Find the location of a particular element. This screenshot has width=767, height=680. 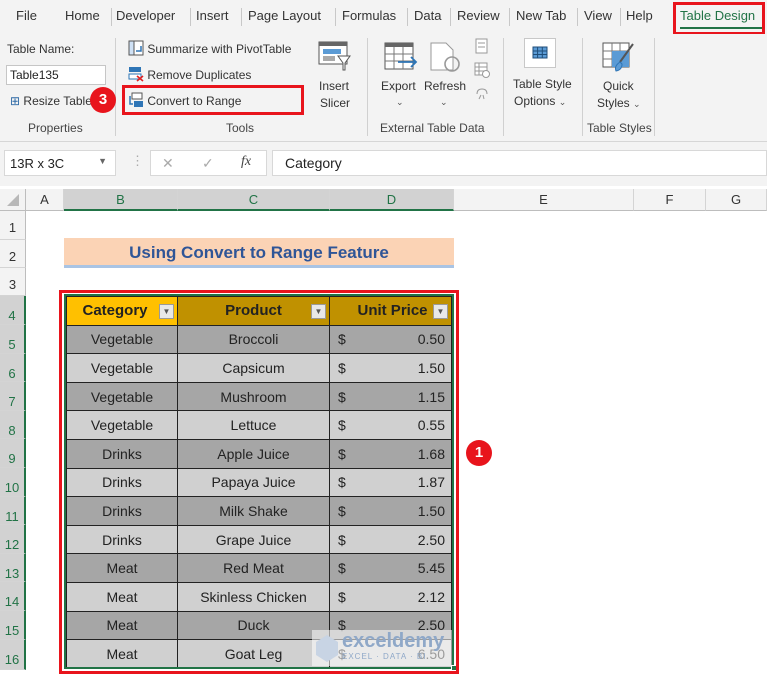

cell-product: Mushroom is located at coordinates (253, 396).